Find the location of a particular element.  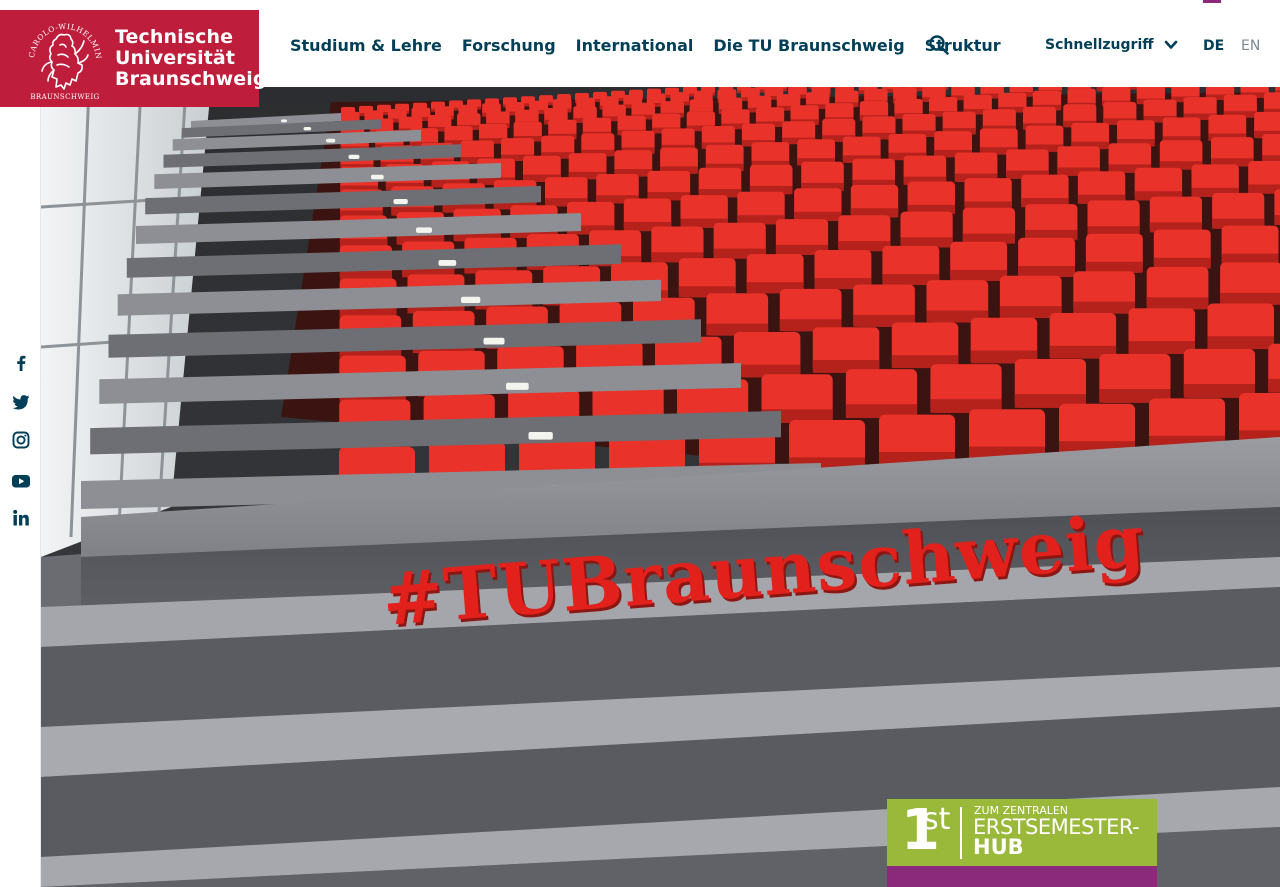

logo-wordmark: Technische Universität Braunschweig is located at coordinates (191, 58).